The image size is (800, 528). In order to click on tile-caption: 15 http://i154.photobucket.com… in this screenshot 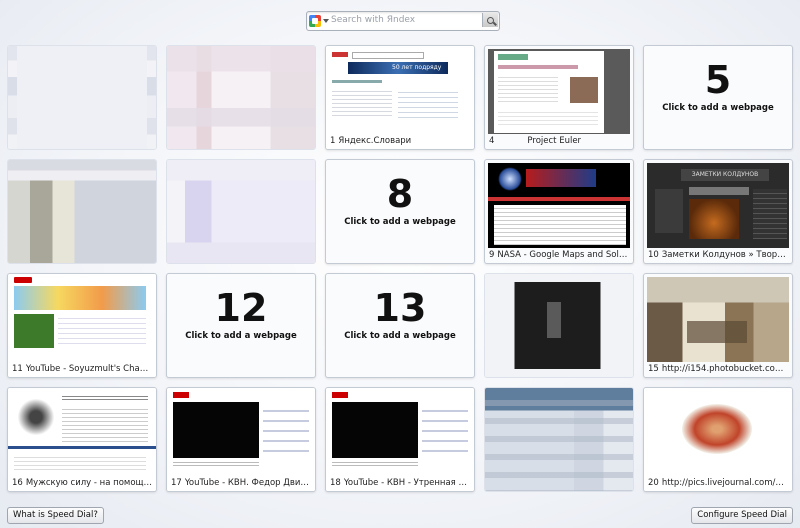, I will do `click(718, 369)`.